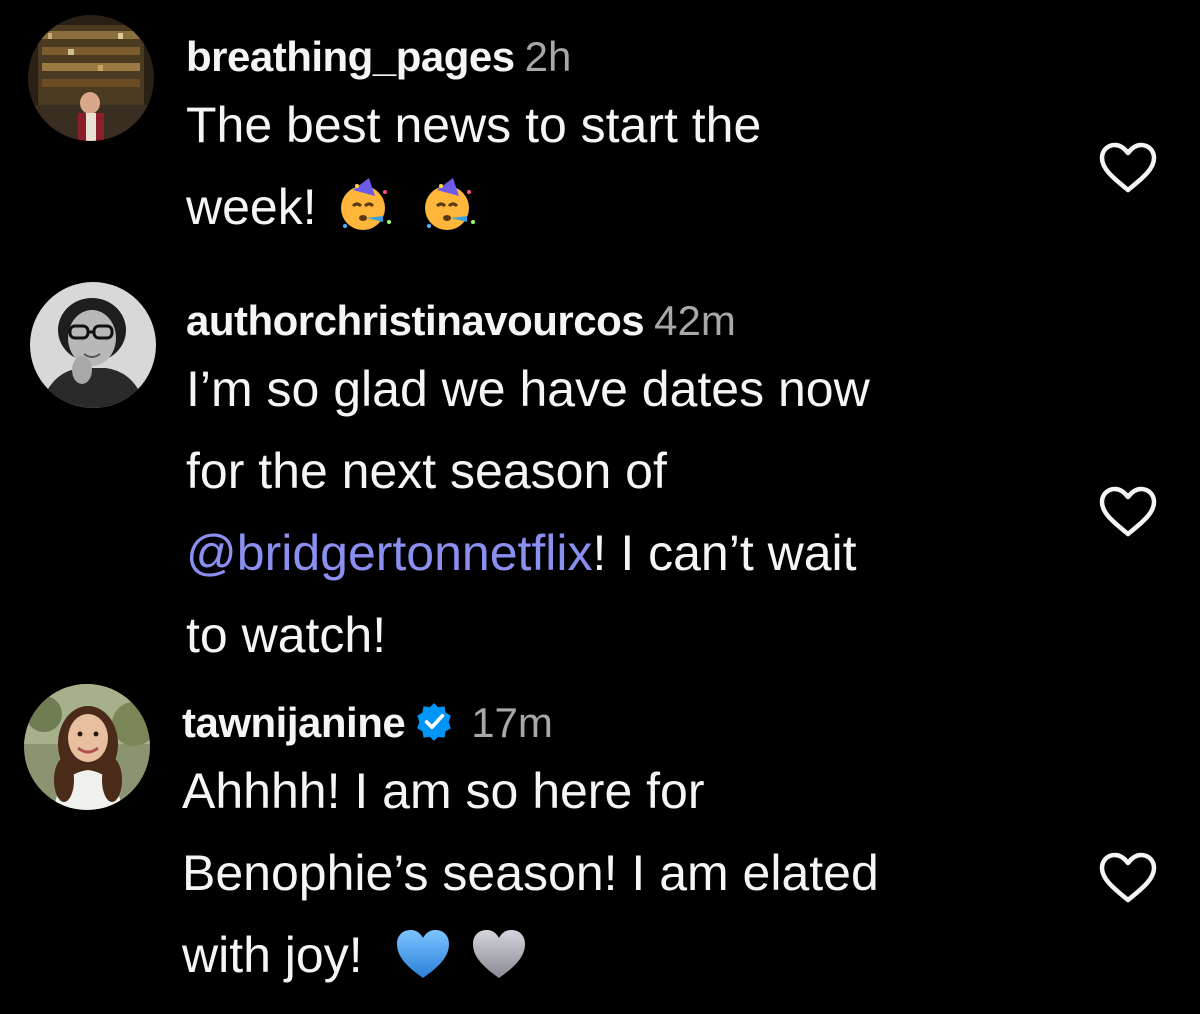  What do you see at coordinates (443, 791) in the screenshot?
I see `comment-line: Ahhhh! I am so here for` at bounding box center [443, 791].